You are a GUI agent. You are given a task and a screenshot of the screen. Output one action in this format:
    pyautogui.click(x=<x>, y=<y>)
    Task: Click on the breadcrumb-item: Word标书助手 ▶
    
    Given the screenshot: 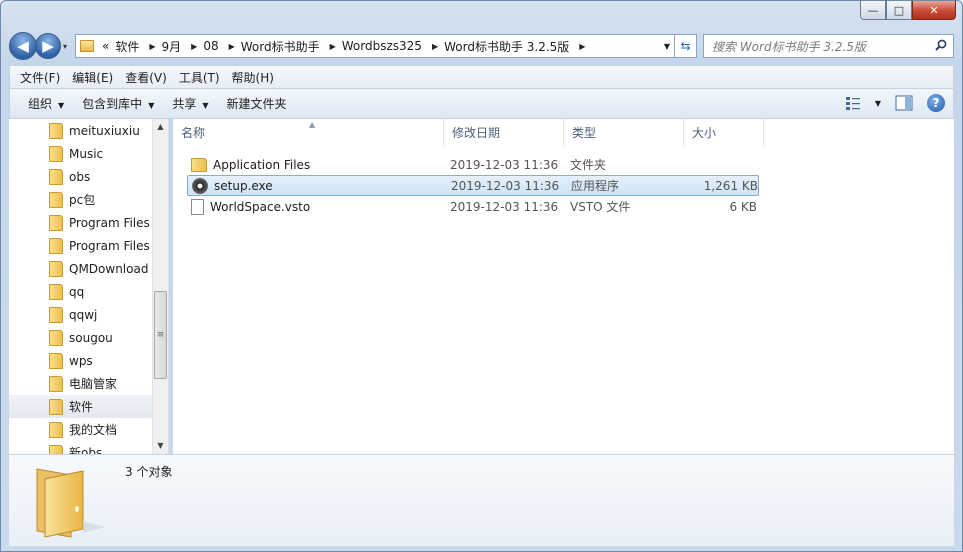 What is the action you would take?
    pyautogui.click(x=288, y=46)
    